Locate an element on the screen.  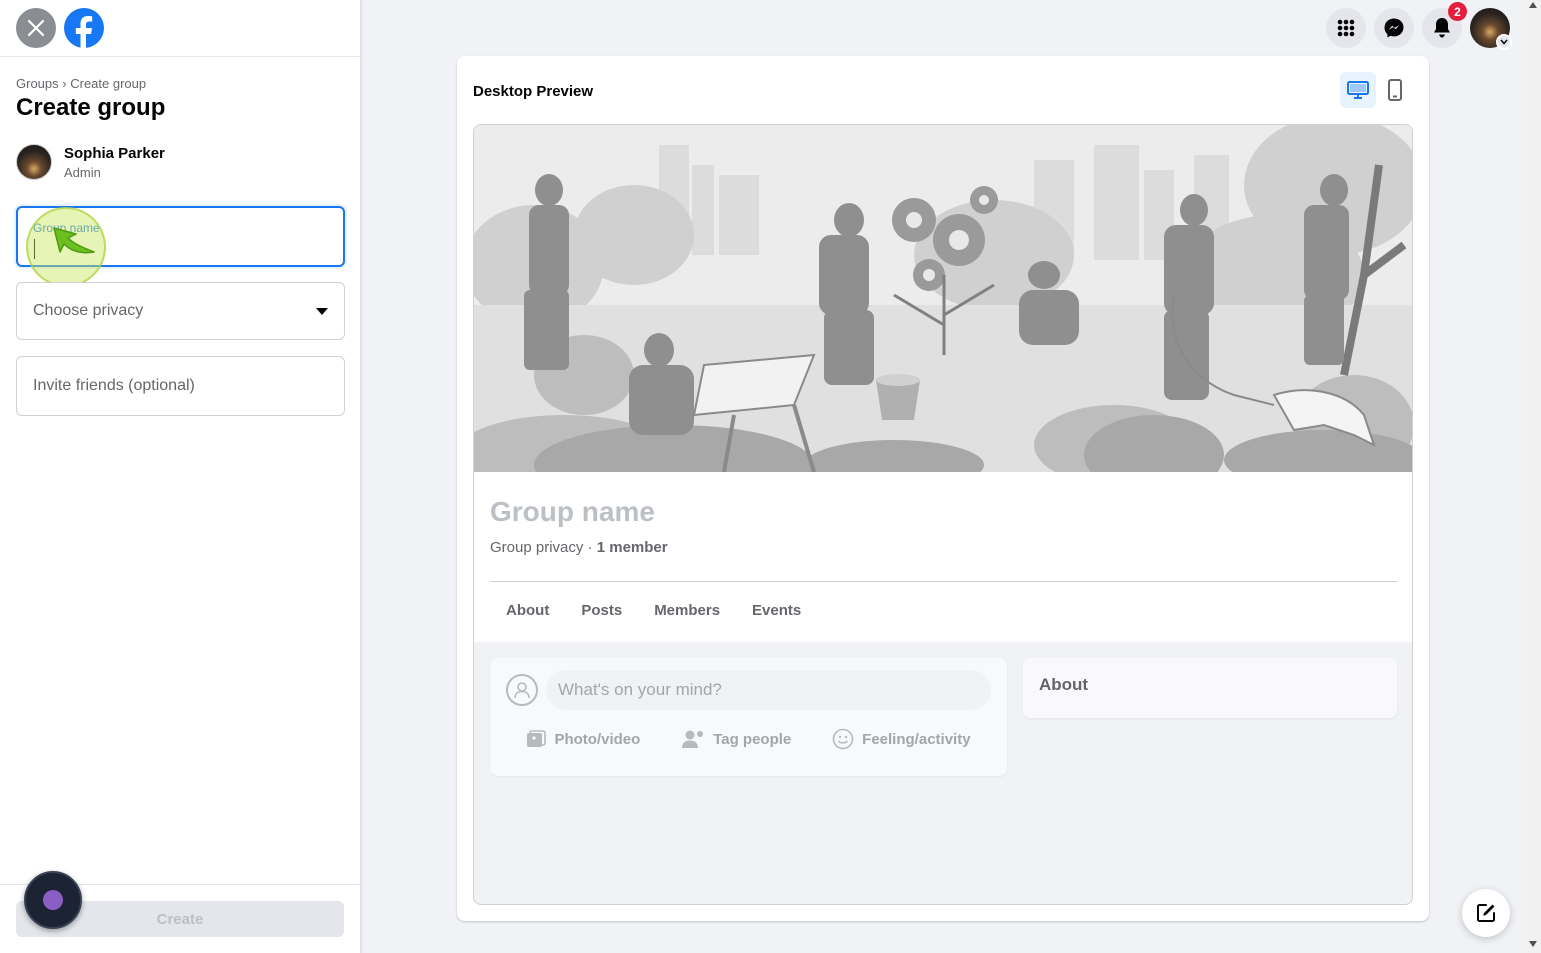
feeling-activity-action: Feeling/activity is located at coordinates (901, 739).